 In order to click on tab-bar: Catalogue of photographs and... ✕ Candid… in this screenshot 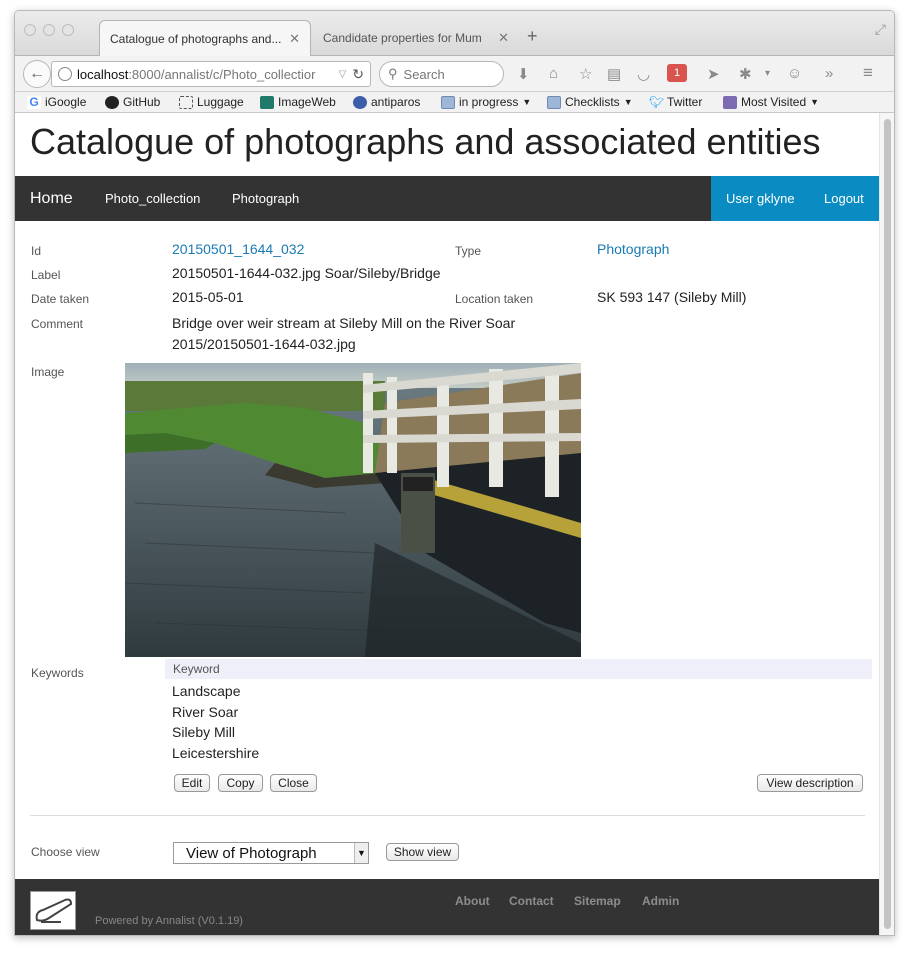, I will do `click(454, 33)`.